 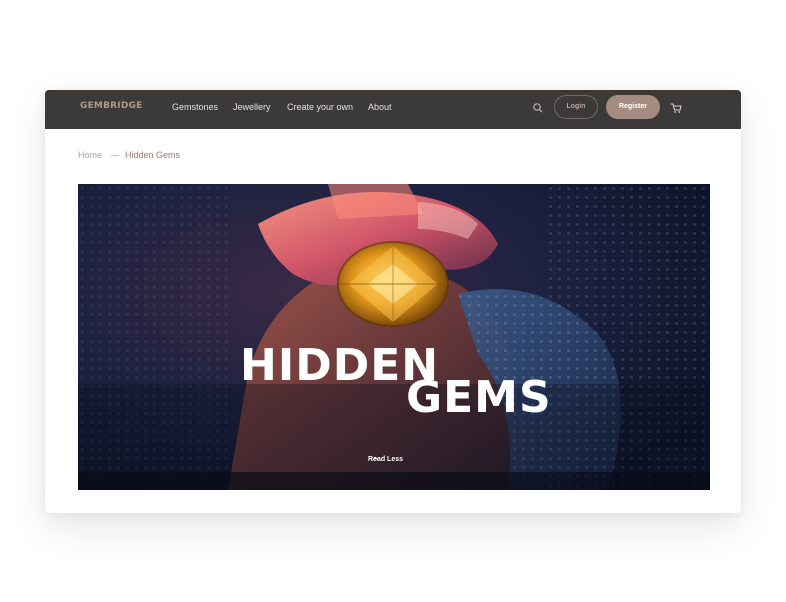 I want to click on nav-link-about: About, so click(x=380, y=107).